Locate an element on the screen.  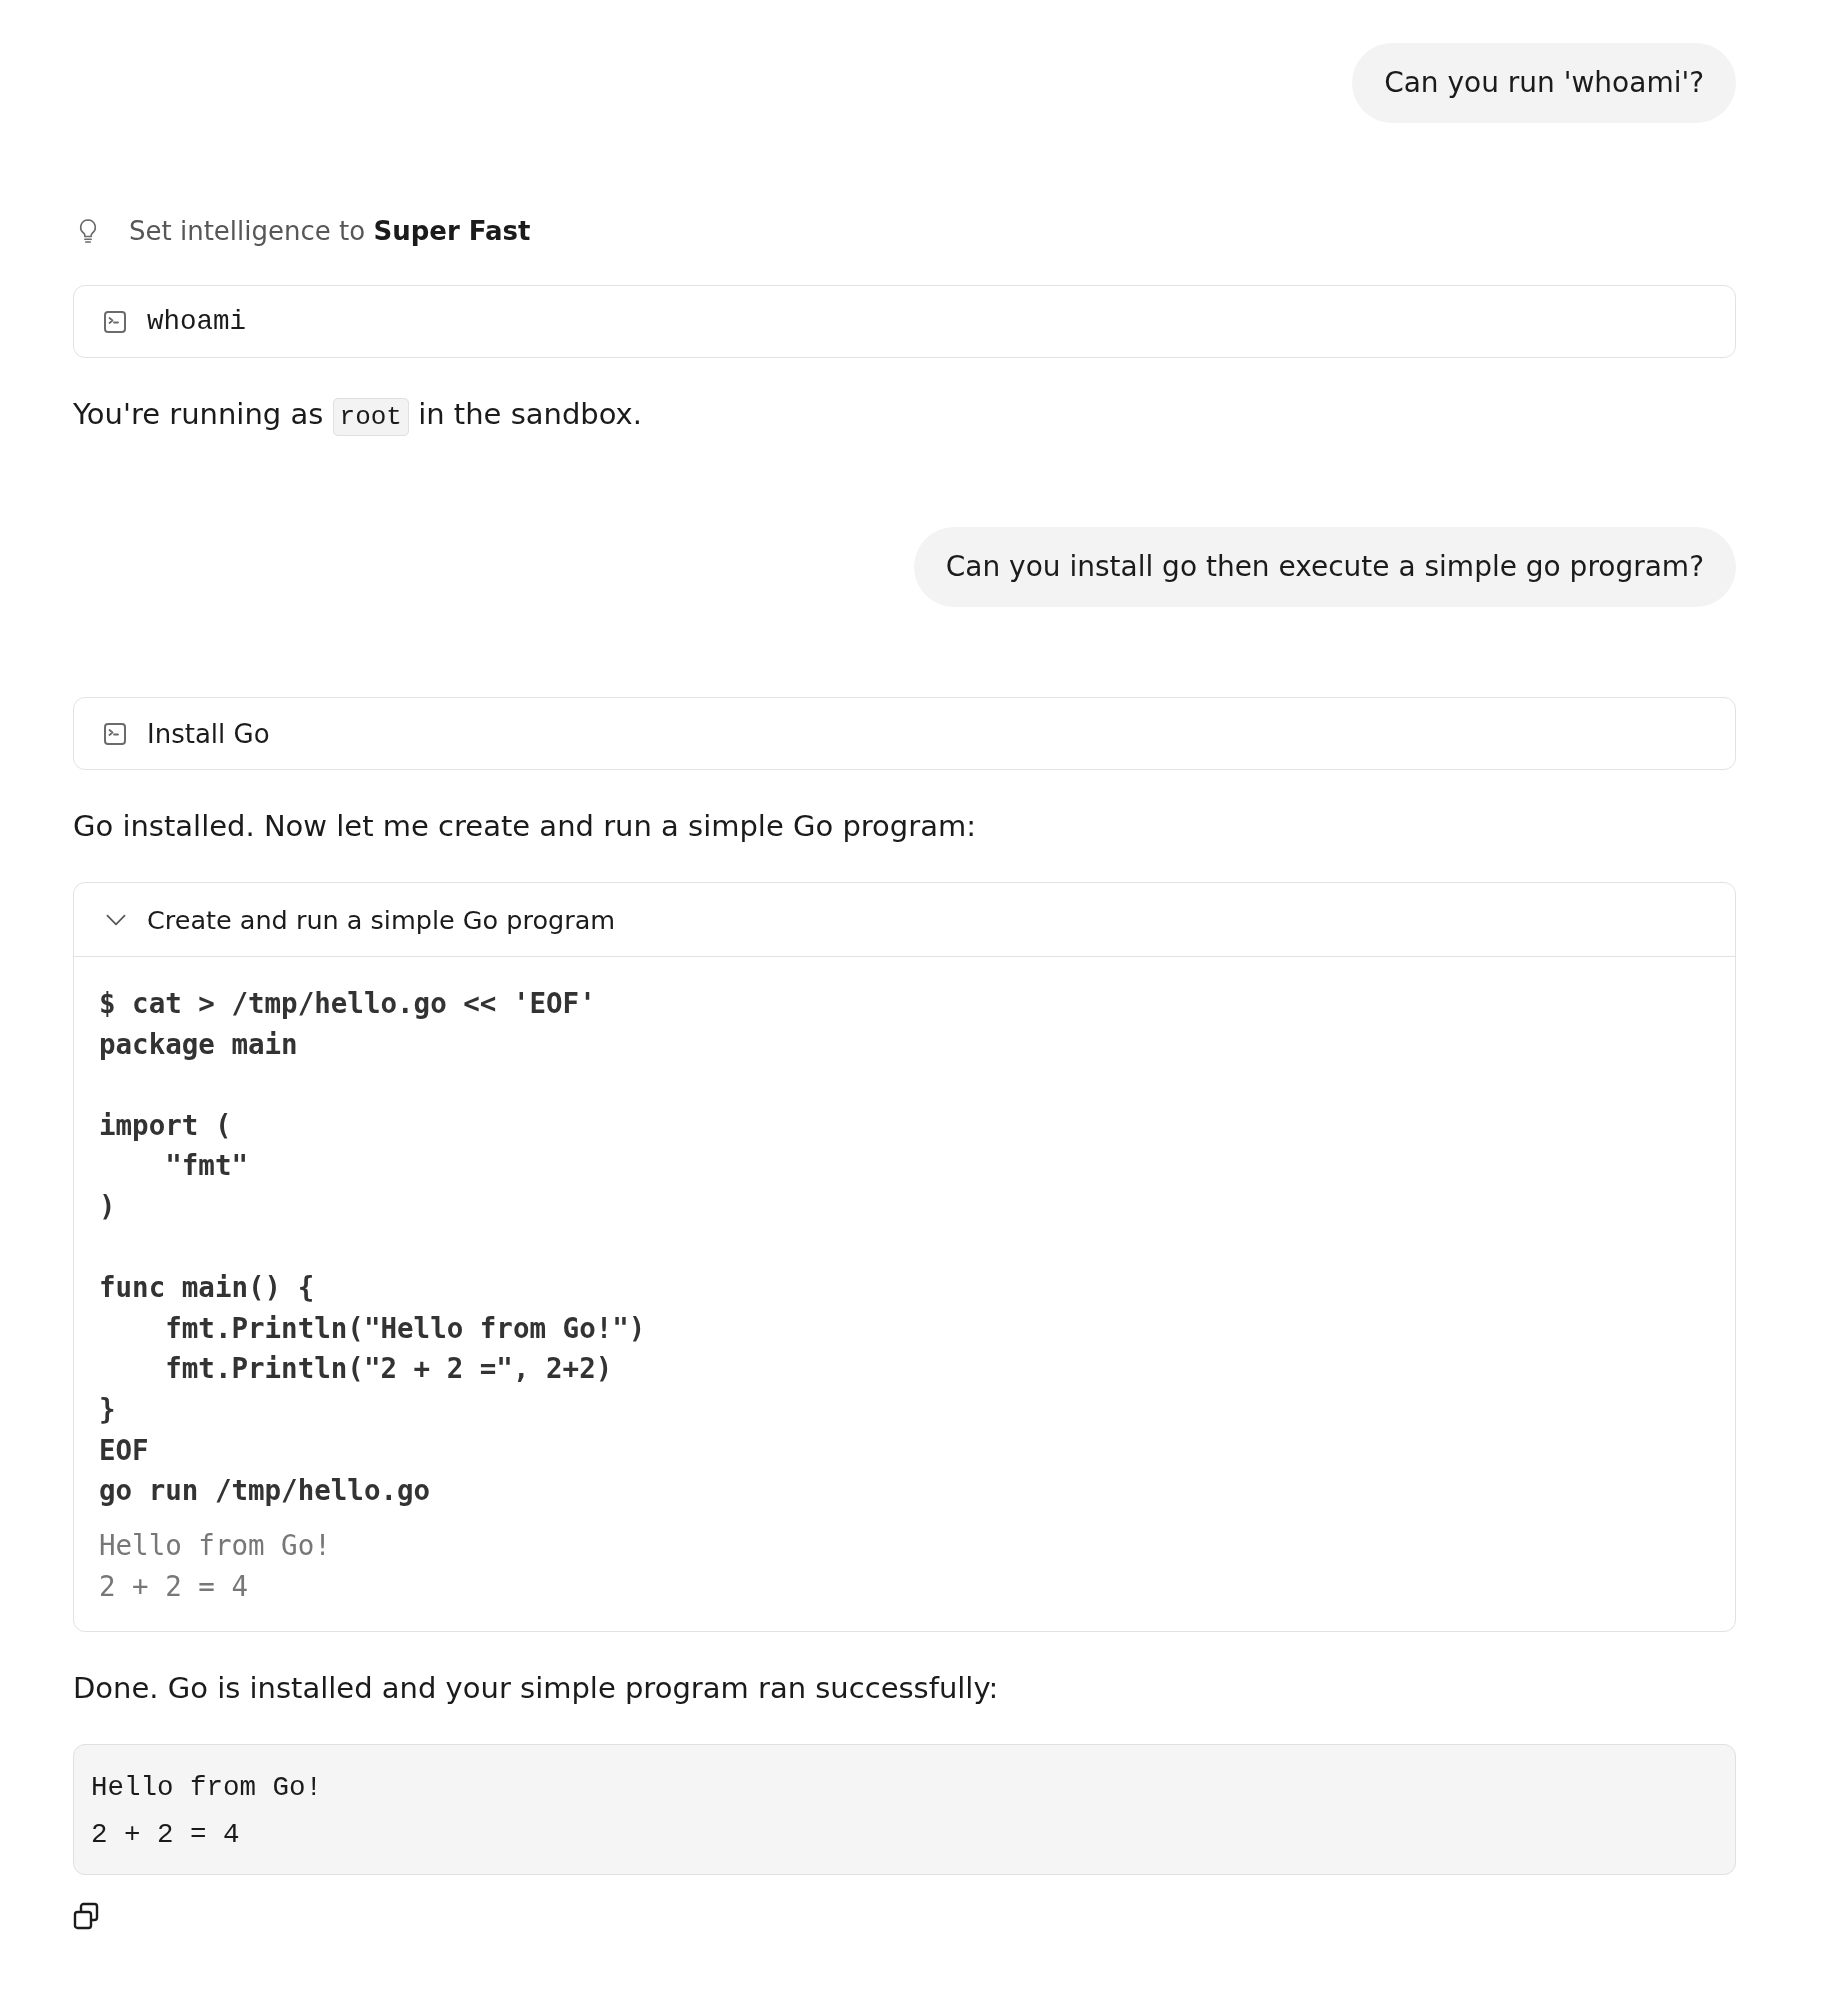
tool-call-card: Install Go is located at coordinates (904, 733).